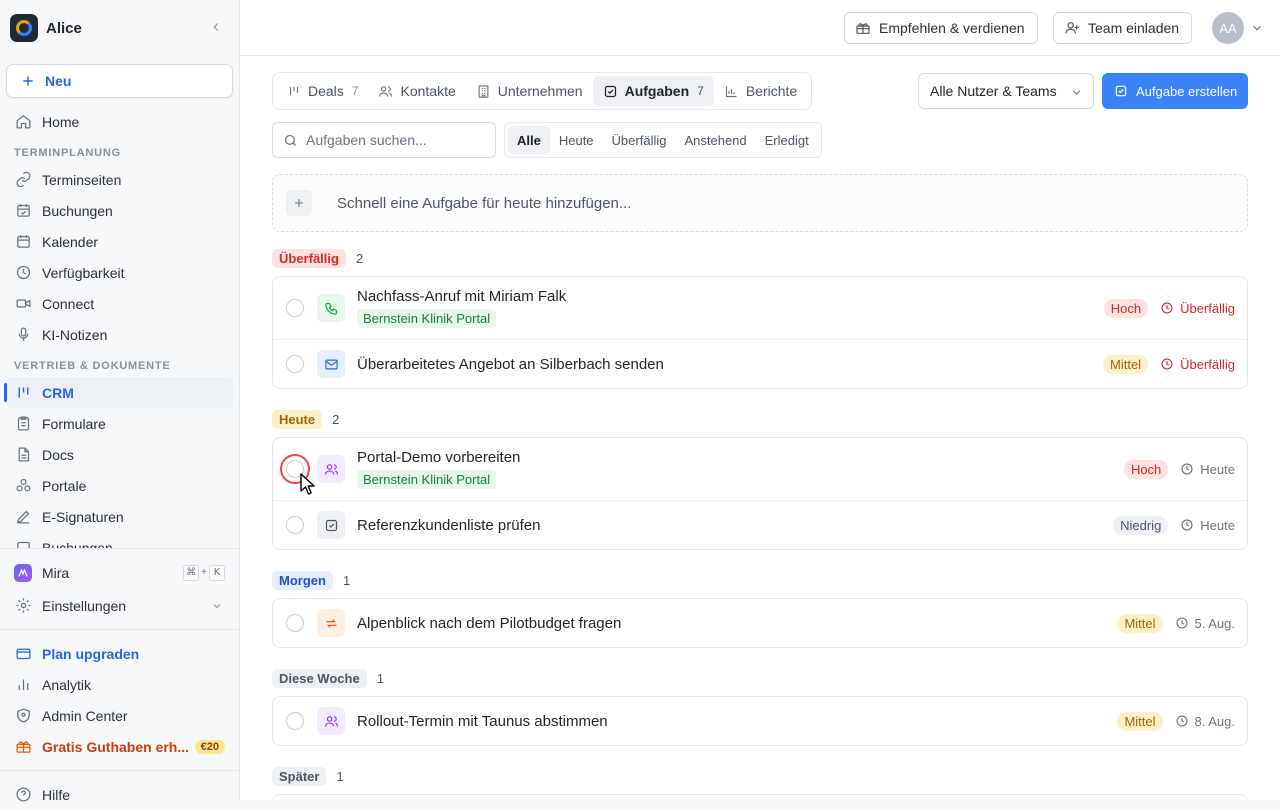 The width and height of the screenshot is (1280, 810). Describe the element at coordinates (119, 516) in the screenshot. I see `sidebar-item-e-signaturen: E-Signaturen` at that location.